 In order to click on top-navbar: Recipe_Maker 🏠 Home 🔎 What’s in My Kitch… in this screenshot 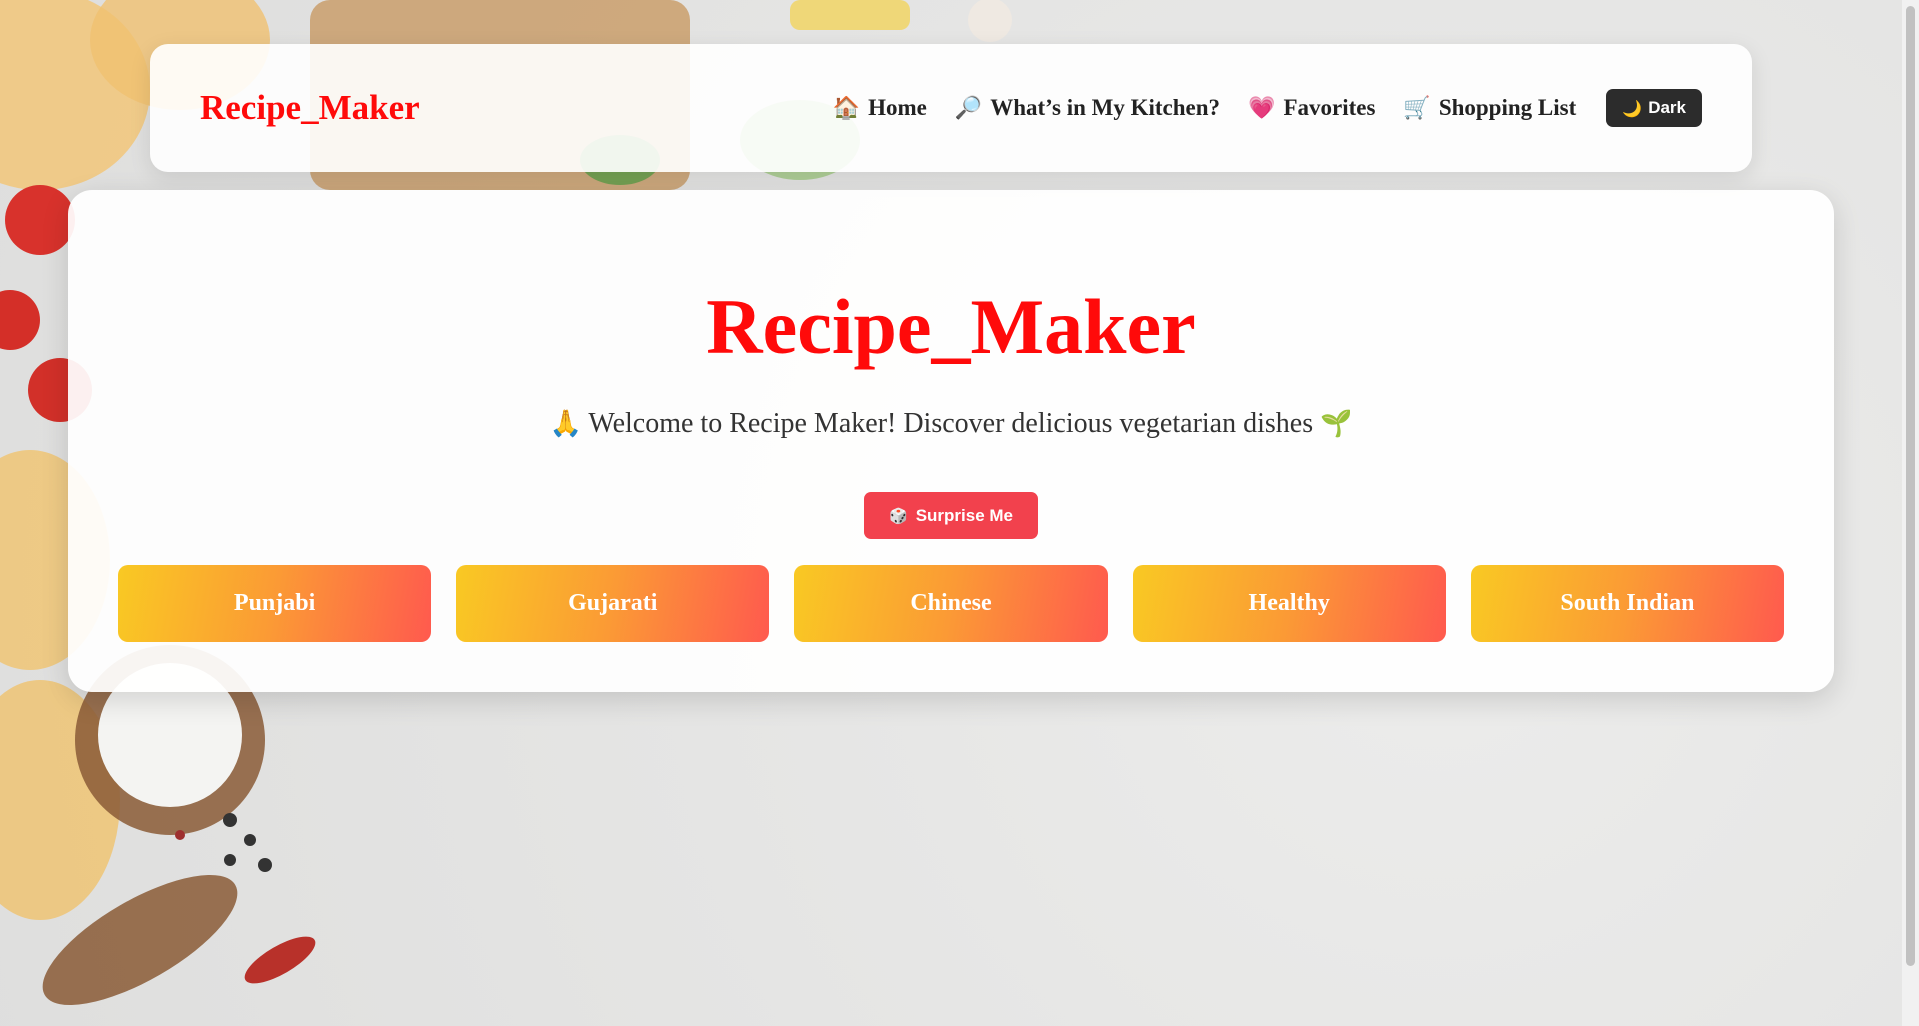, I will do `click(951, 108)`.